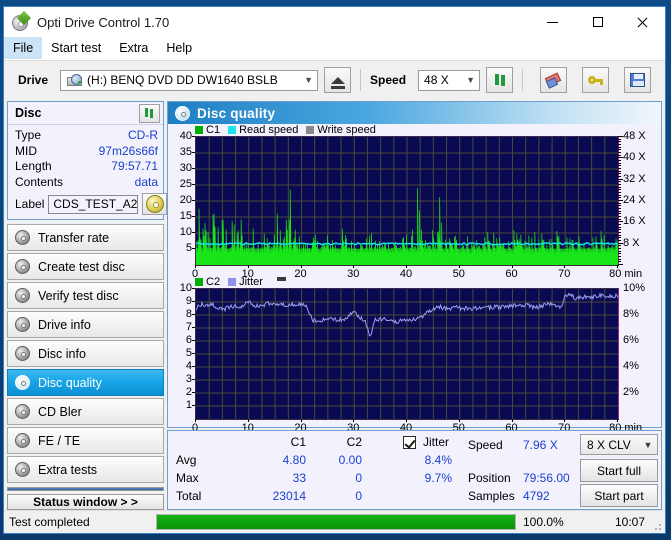 The height and width of the screenshot is (540, 671). Describe the element at coordinates (631, 339) in the screenshot. I see `jitter-chart-y2tick: 6%` at that location.